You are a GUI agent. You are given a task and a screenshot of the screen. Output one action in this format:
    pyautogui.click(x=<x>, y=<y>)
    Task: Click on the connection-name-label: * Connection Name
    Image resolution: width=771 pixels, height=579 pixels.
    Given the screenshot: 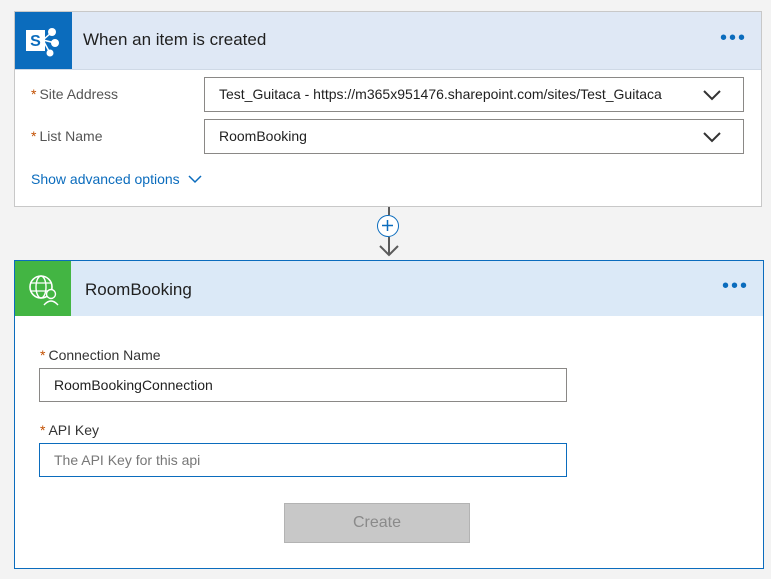 What is the action you would take?
    pyautogui.click(x=100, y=355)
    